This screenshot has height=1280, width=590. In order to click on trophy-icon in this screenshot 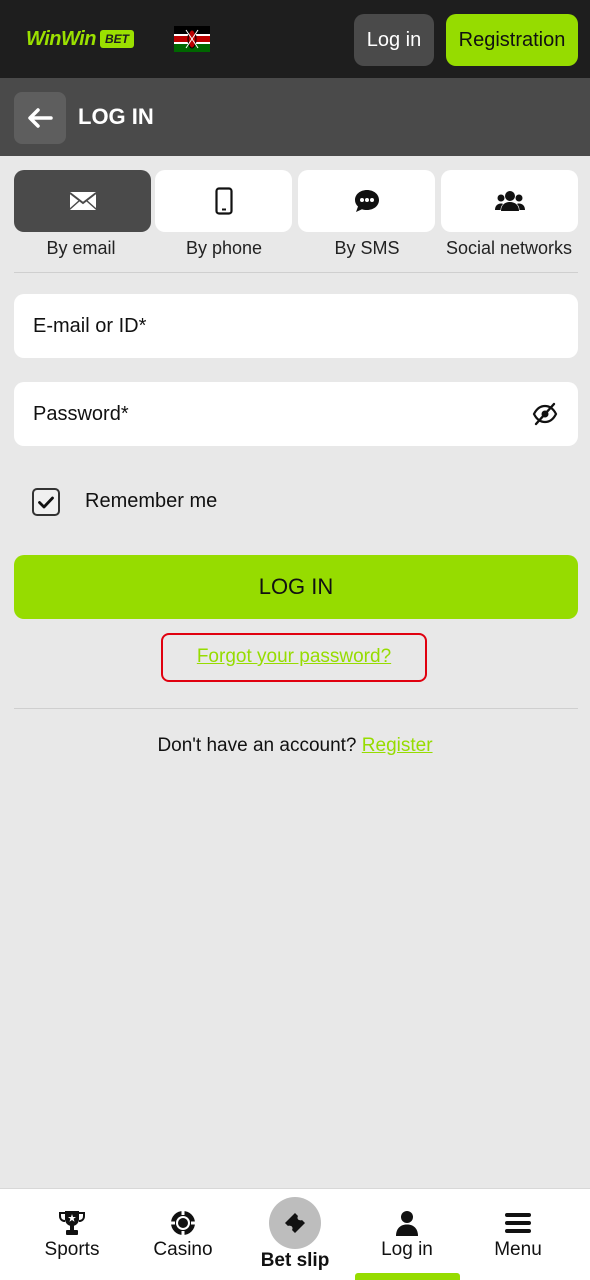, I will do `click(72, 1223)`.